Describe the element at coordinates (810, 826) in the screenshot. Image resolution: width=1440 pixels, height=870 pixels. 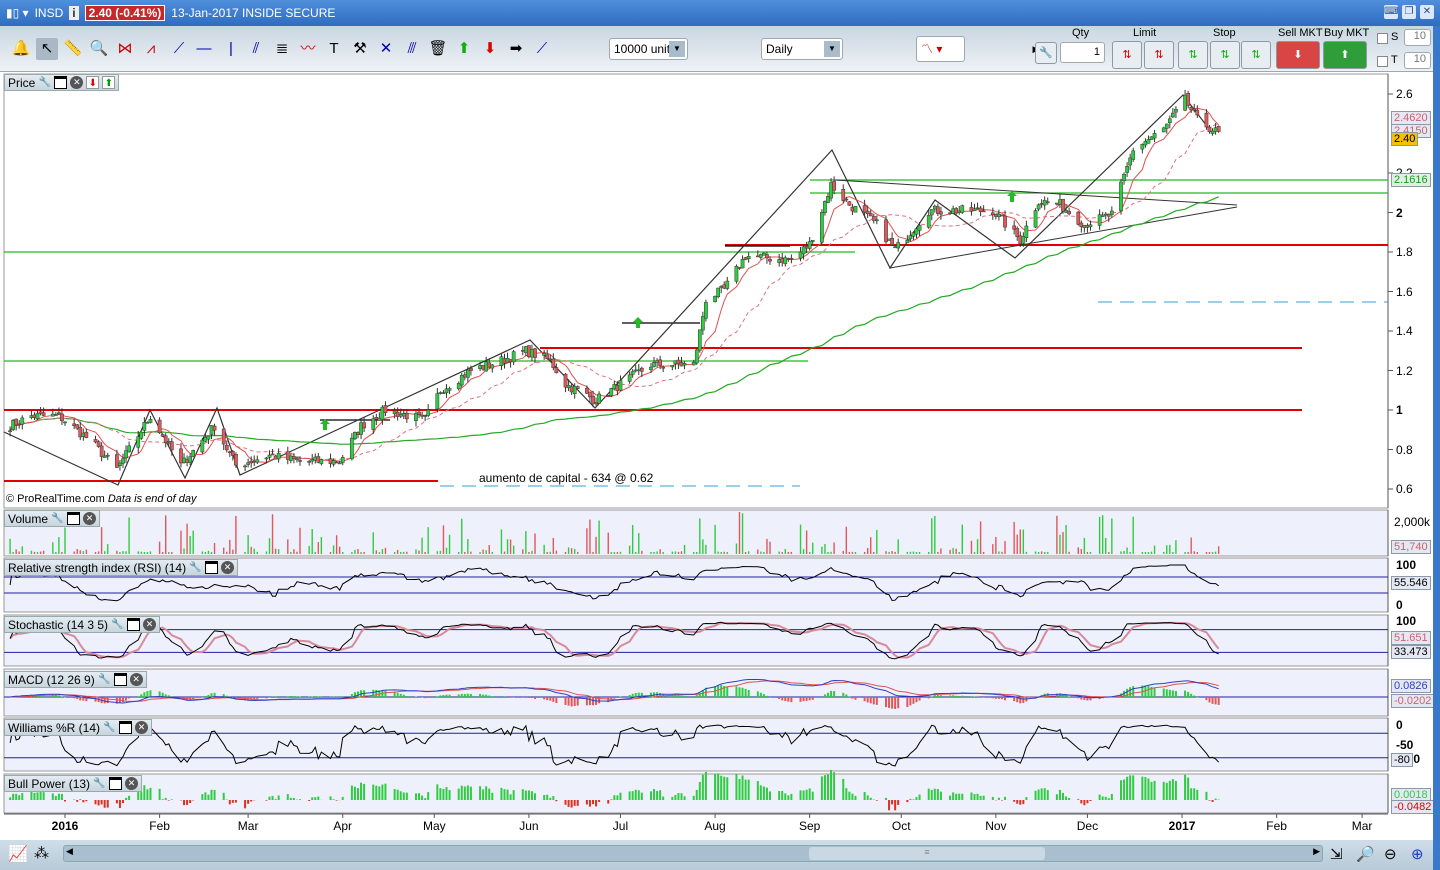
I see `month-label: Sep` at that location.